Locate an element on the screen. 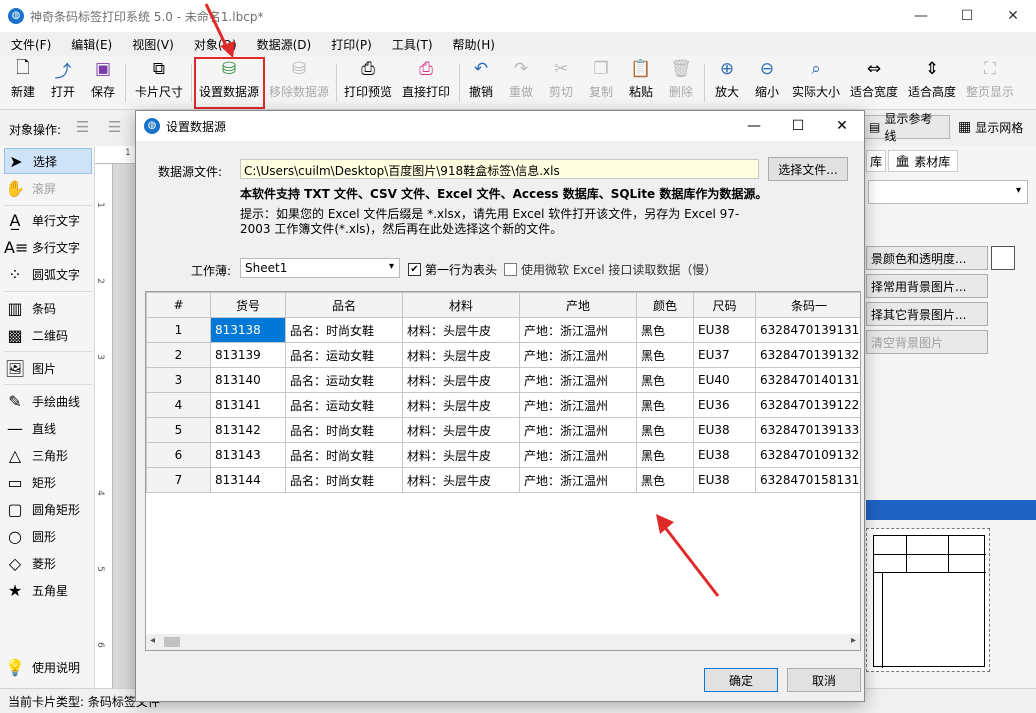  zoom-in-button: ⊕ 放大 is located at coordinates (727, 82).